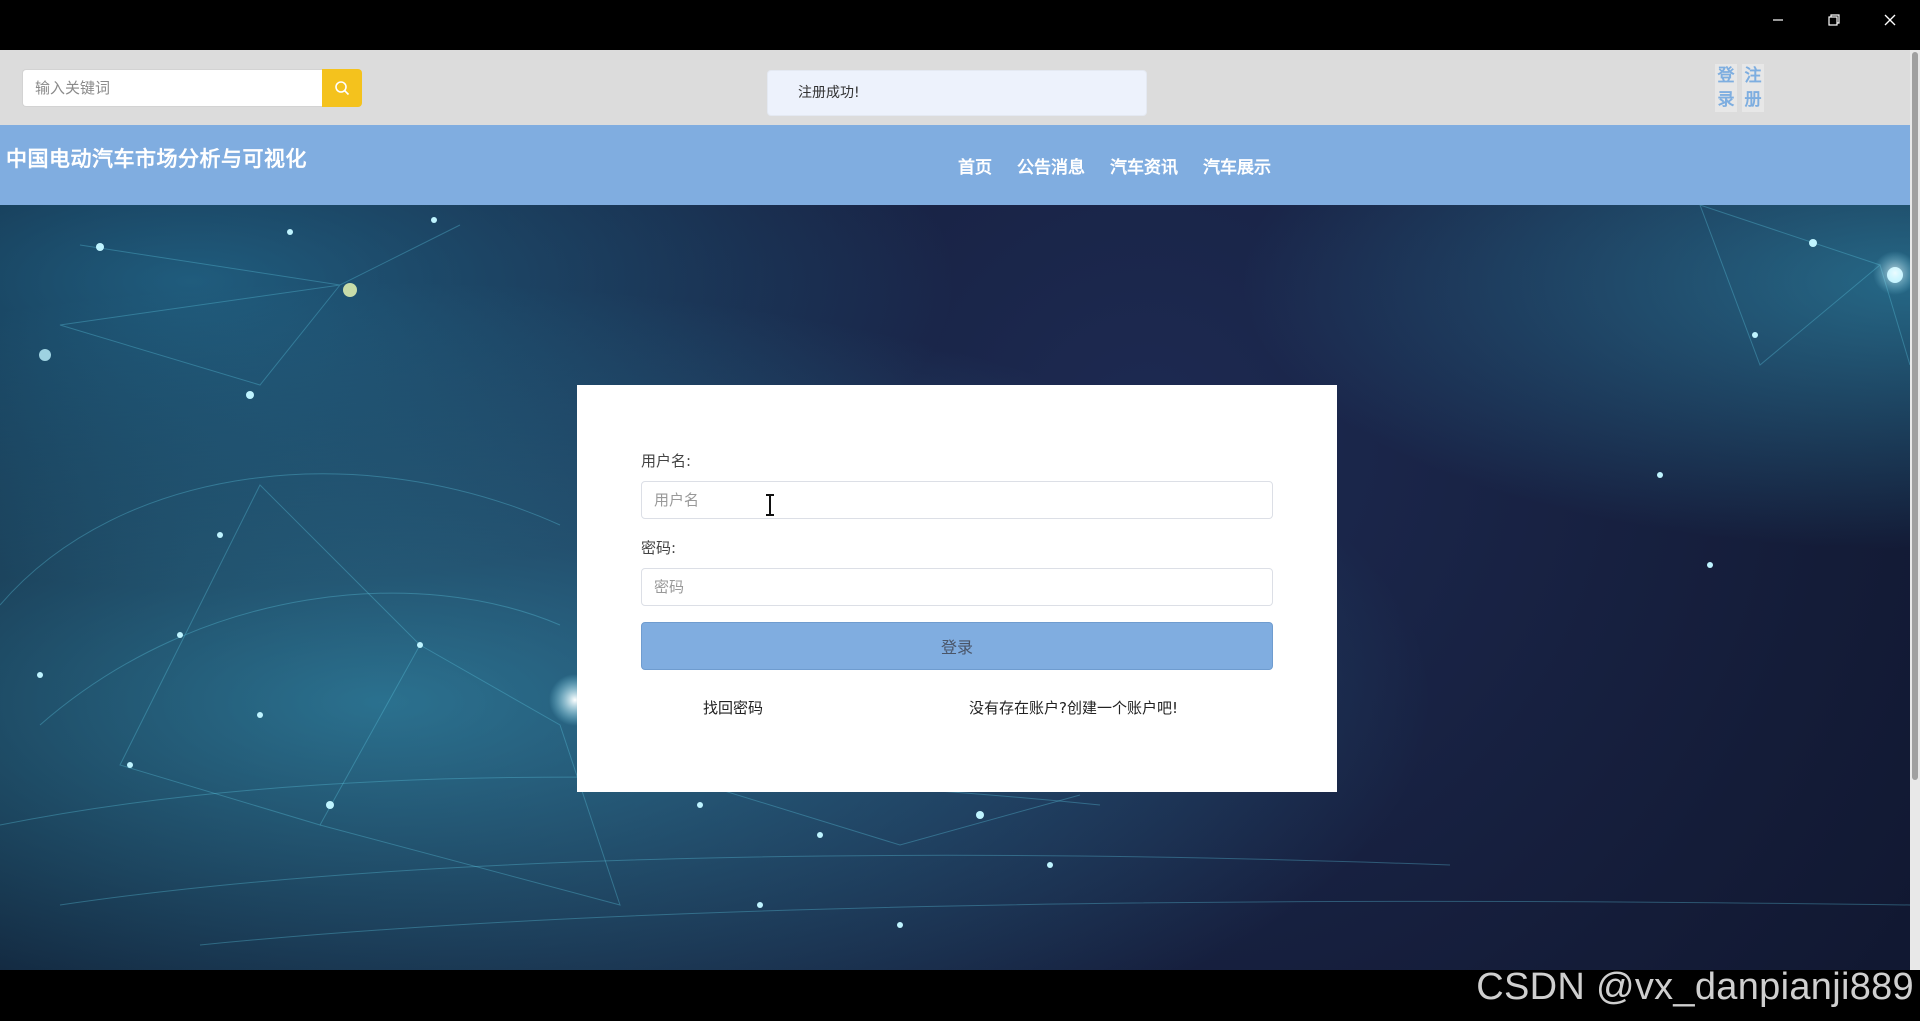  Describe the element at coordinates (955, 165) in the screenshot. I see `main-navbar: 中国电动汽车市场分析与可视化 首页 公告消息 汽车资讯 汽车展示` at that location.